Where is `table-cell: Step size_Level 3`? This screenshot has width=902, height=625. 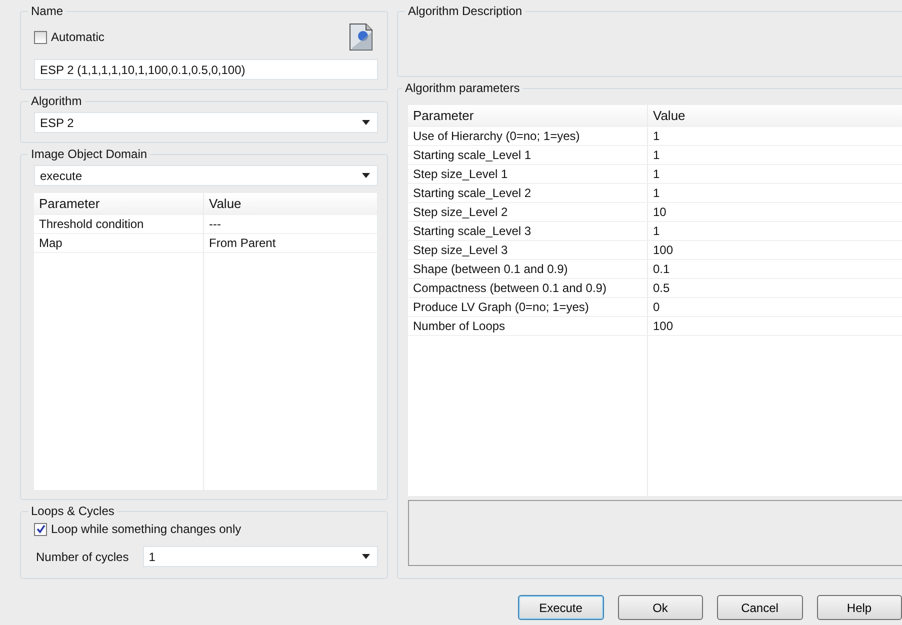
table-cell: Step size_Level 3 is located at coordinates (528, 250).